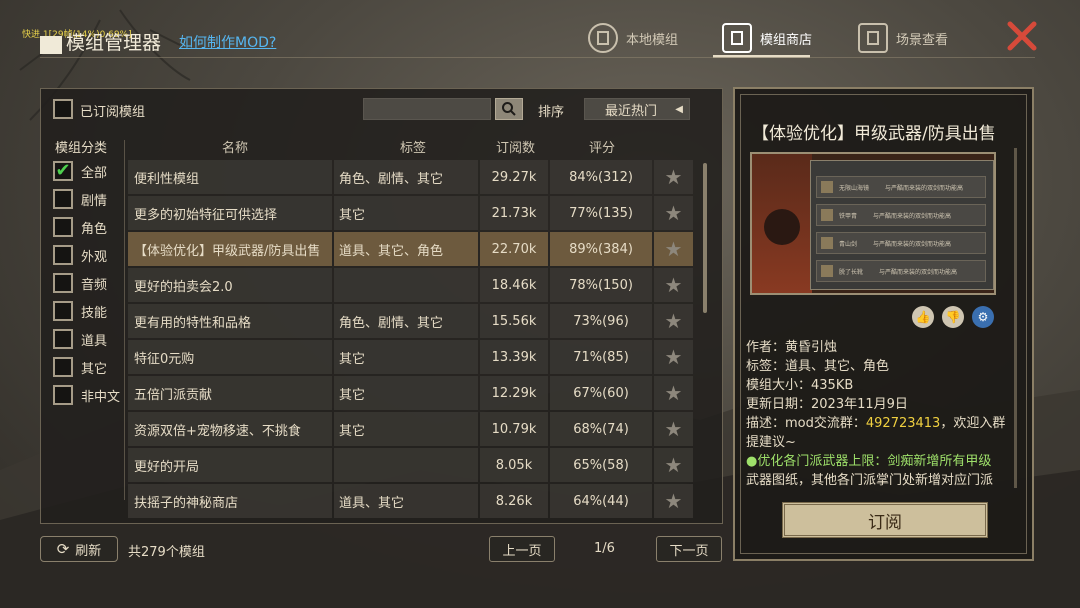 Image resolution: width=1080 pixels, height=608 pixels. What do you see at coordinates (601, 393) in the screenshot?
I see `mod-rating: 67%(60)` at bounding box center [601, 393].